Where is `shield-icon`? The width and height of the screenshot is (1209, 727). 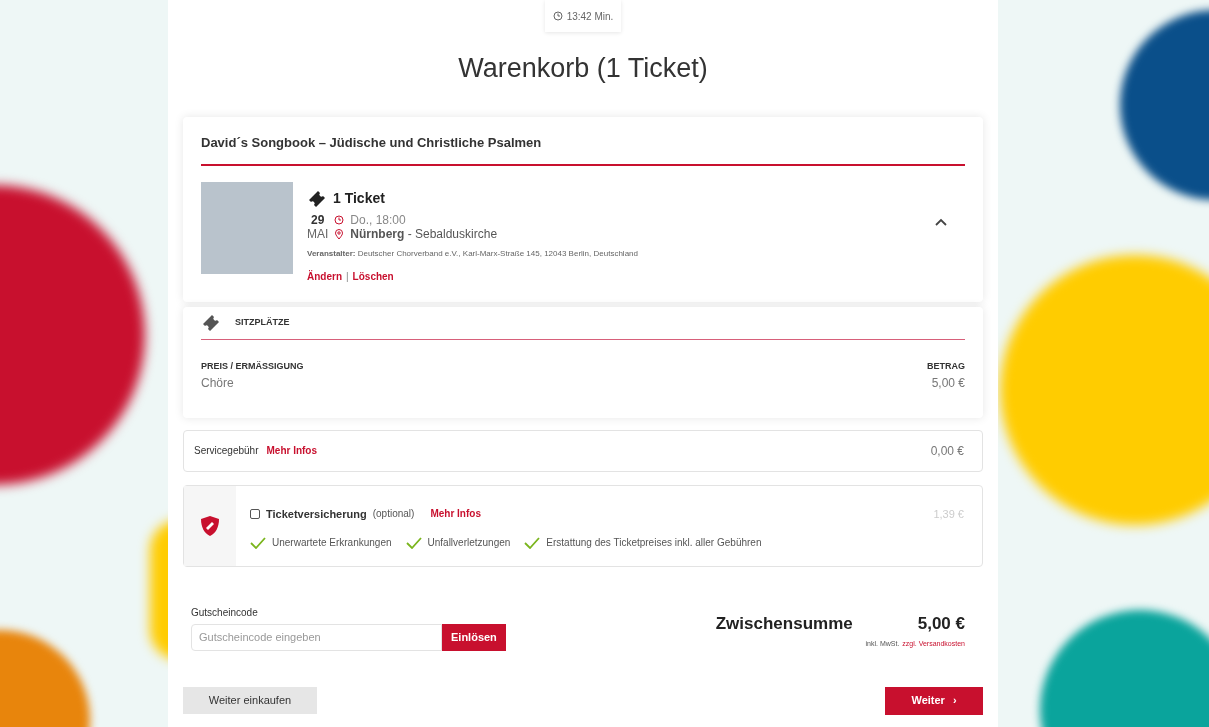
shield-icon is located at coordinates (210, 525).